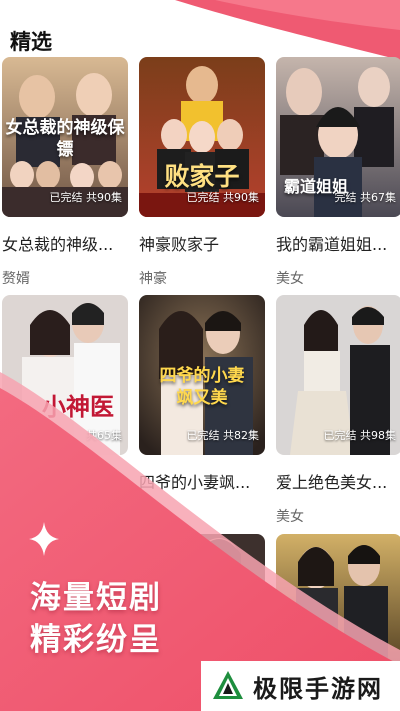 This screenshot has width=400, height=711. I want to click on drama-tag: 神豪, so click(153, 279).